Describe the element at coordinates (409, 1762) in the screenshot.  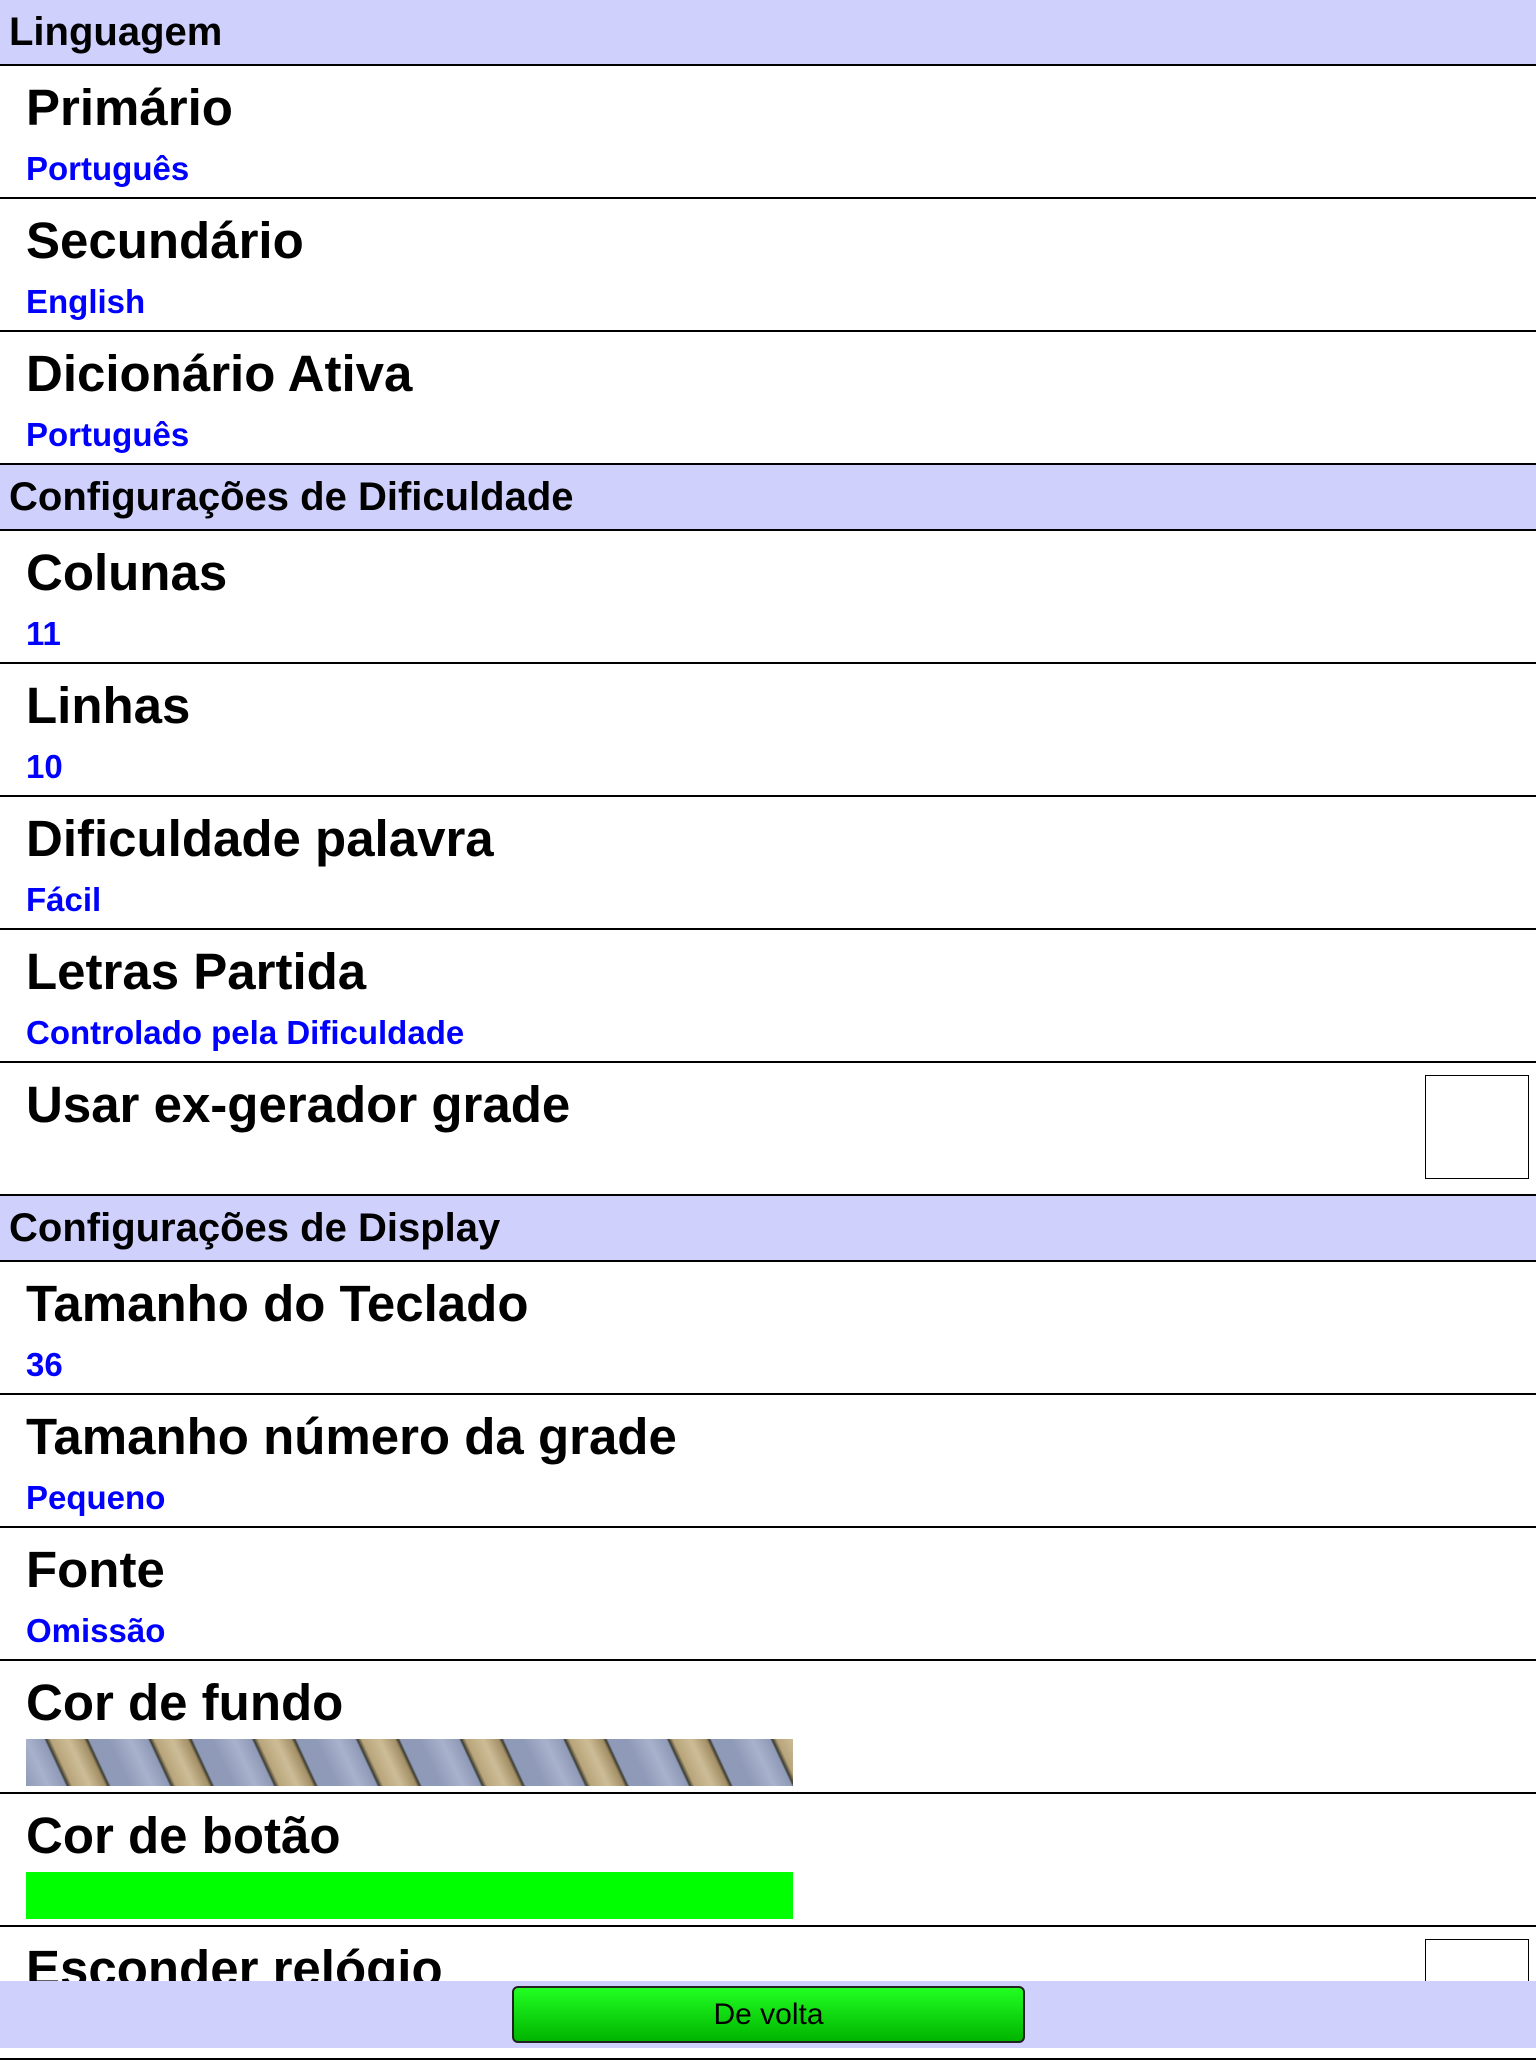
I see `background-pattern-swatch` at that location.